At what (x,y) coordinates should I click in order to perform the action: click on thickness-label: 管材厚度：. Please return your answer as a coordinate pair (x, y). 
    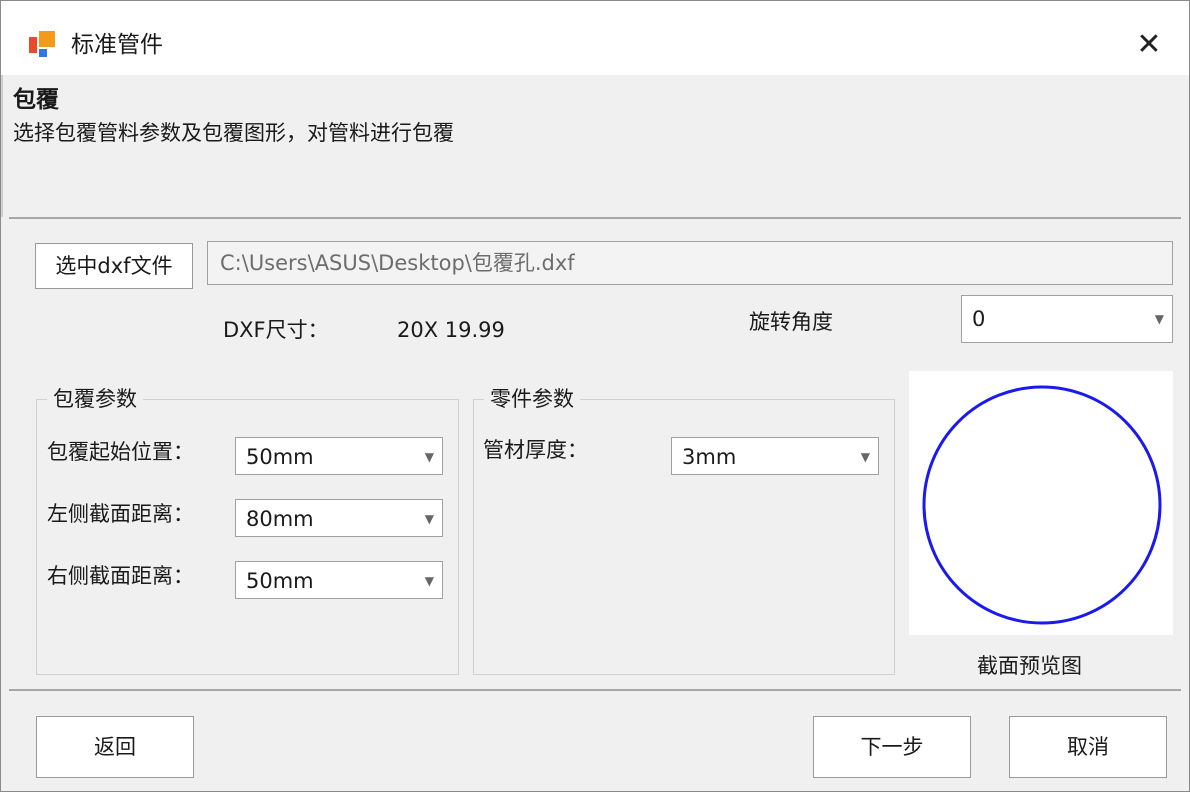
    Looking at the image, I should click on (535, 450).